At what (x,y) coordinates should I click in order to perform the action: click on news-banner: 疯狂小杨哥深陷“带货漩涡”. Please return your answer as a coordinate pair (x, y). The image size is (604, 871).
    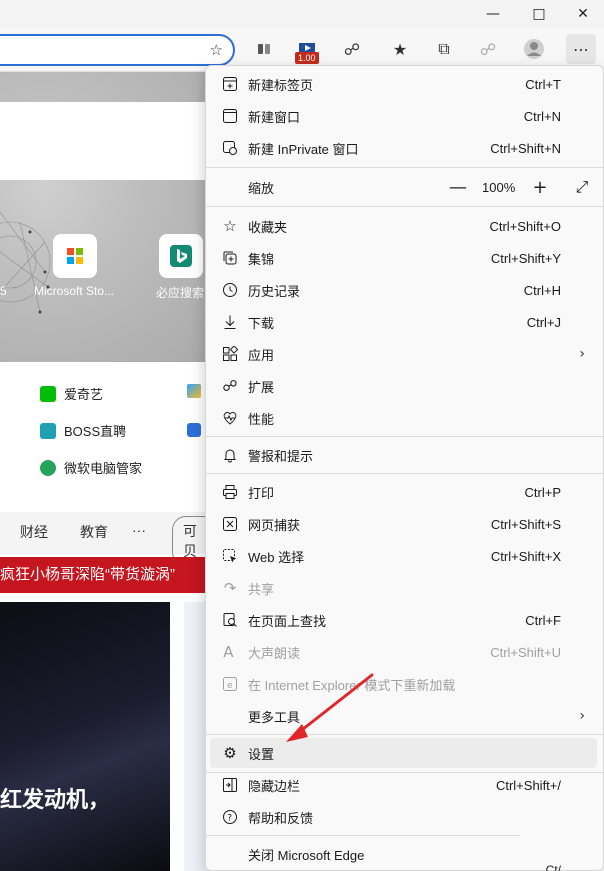
    Looking at the image, I should click on (110, 575).